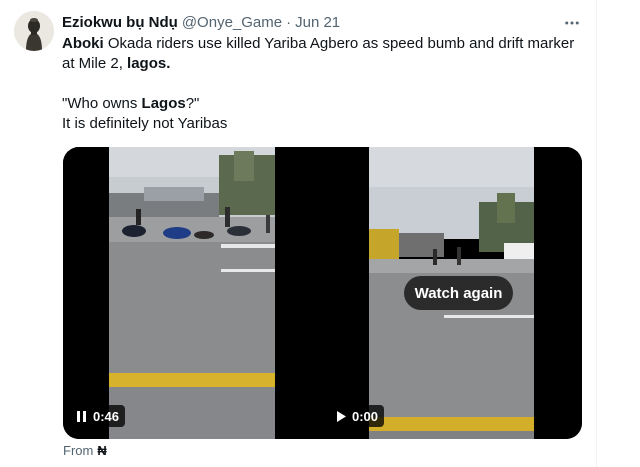 Image resolution: width=640 pixels, height=467 pixels. I want to click on avatar-image, so click(34, 31).